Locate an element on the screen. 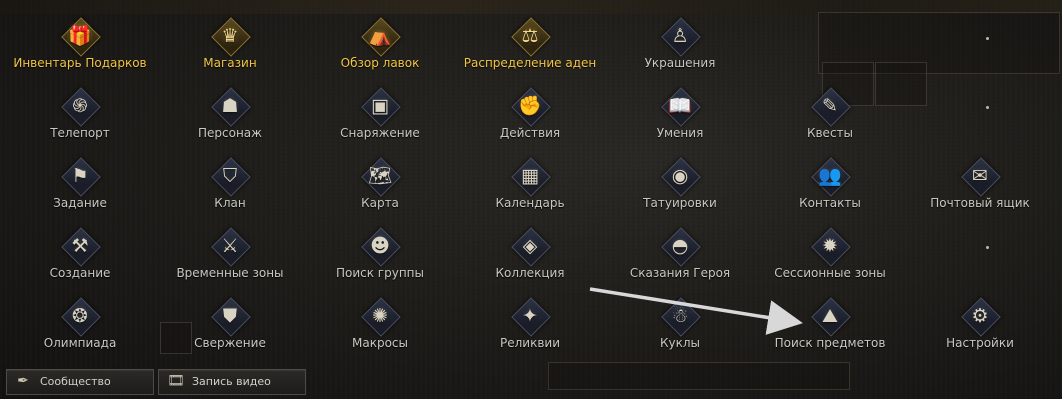  menu-item-book: 📖 Умения is located at coordinates (680, 116).